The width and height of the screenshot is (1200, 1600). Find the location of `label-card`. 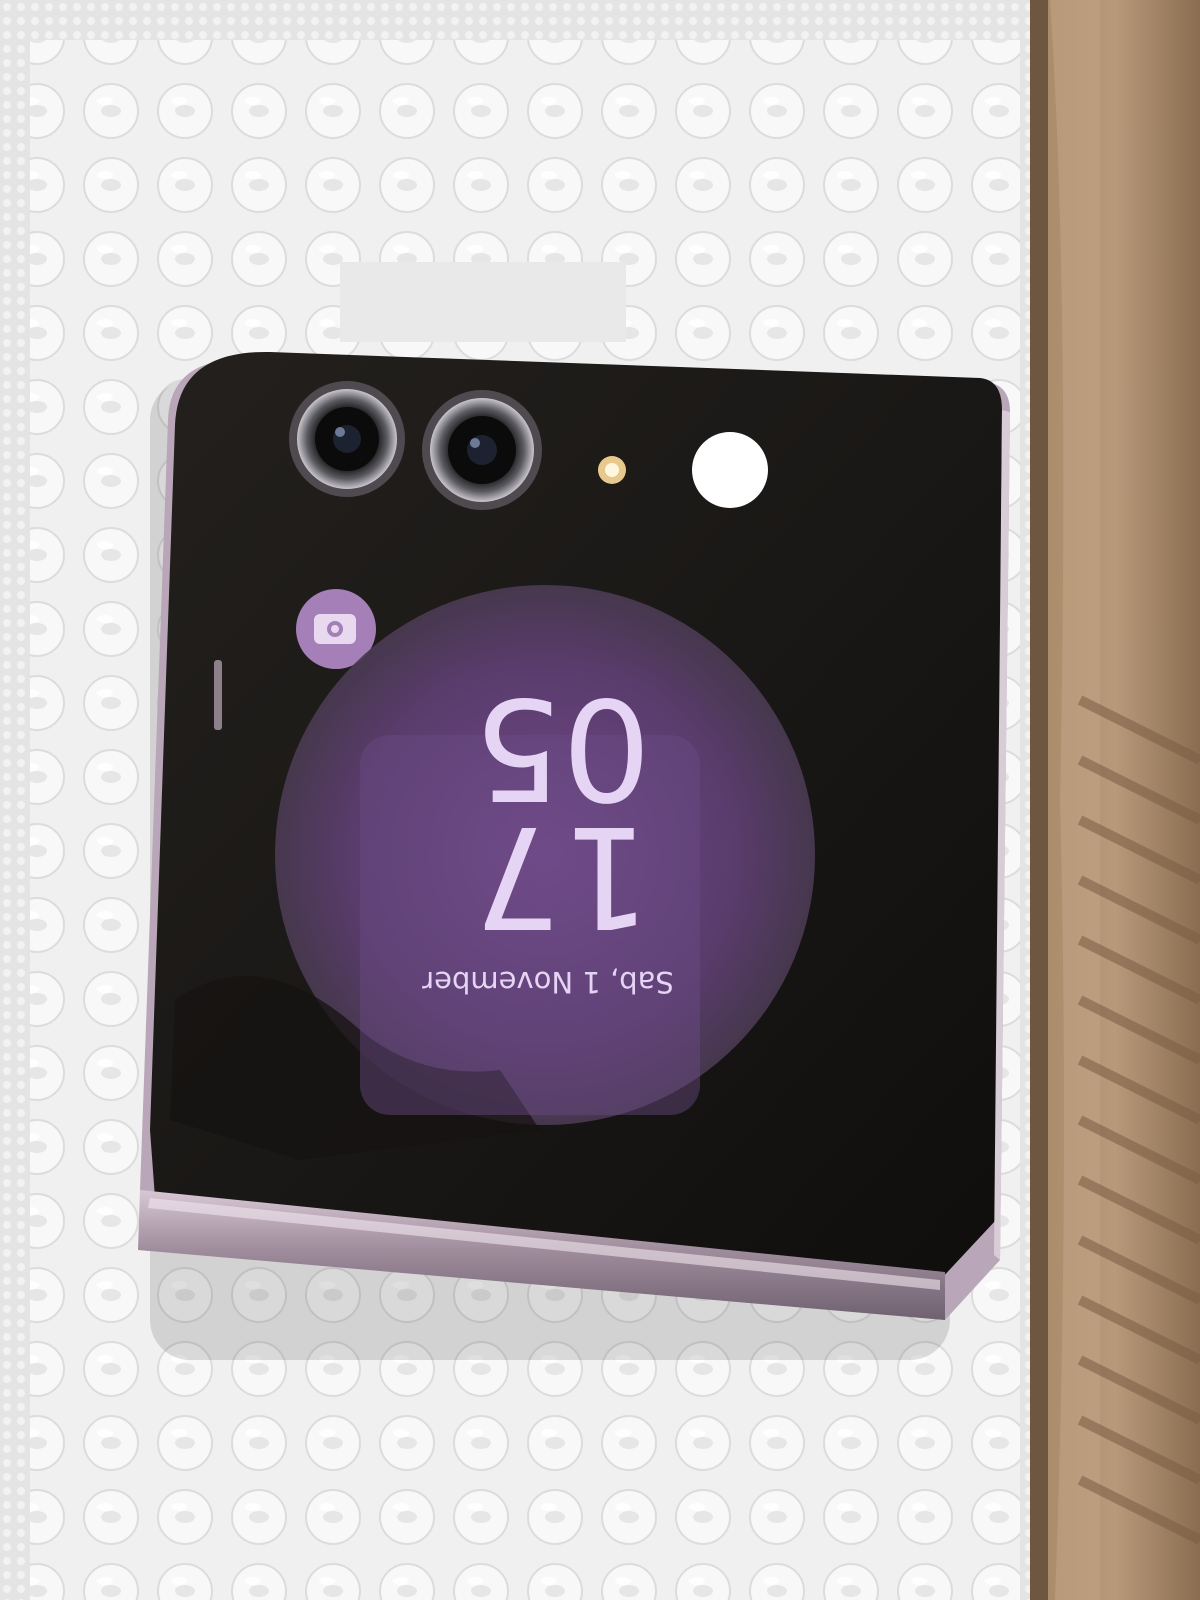

label-card is located at coordinates (483, 302).